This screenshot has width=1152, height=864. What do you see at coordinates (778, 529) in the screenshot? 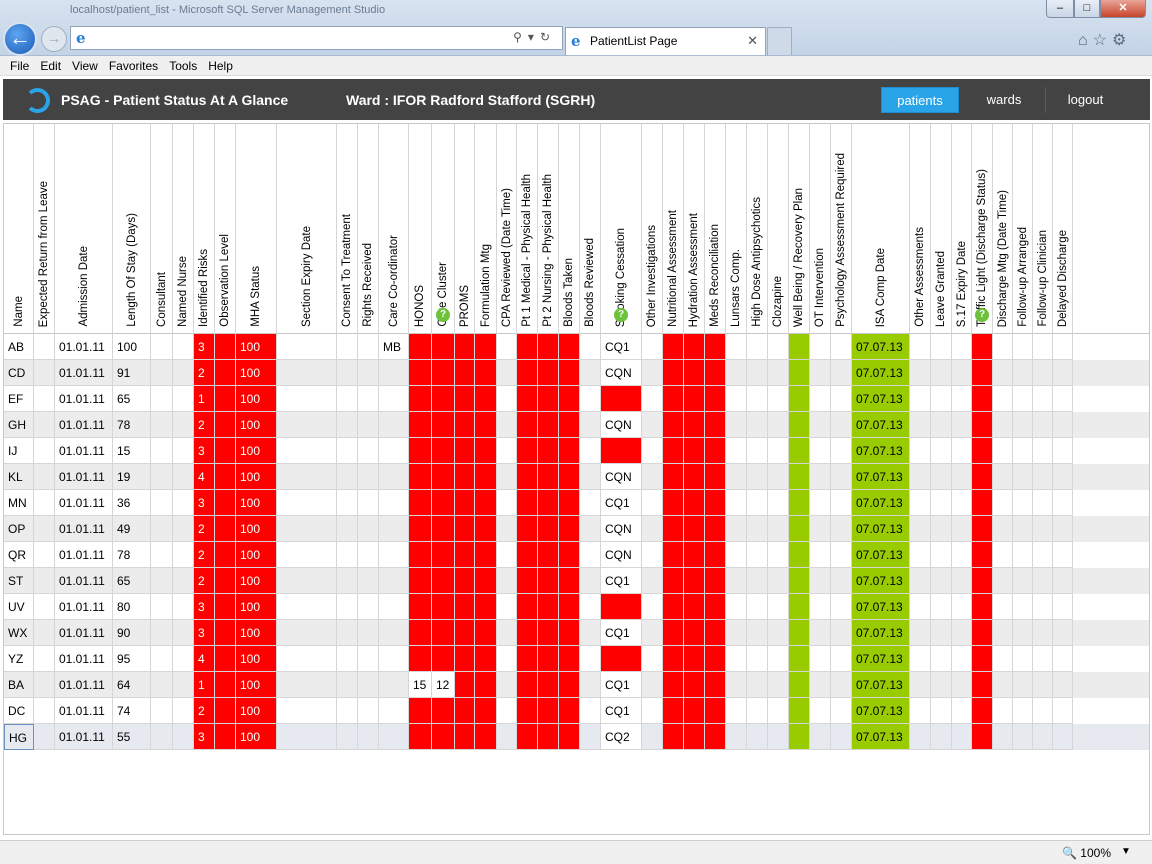
I see `cell-clz` at bounding box center [778, 529].